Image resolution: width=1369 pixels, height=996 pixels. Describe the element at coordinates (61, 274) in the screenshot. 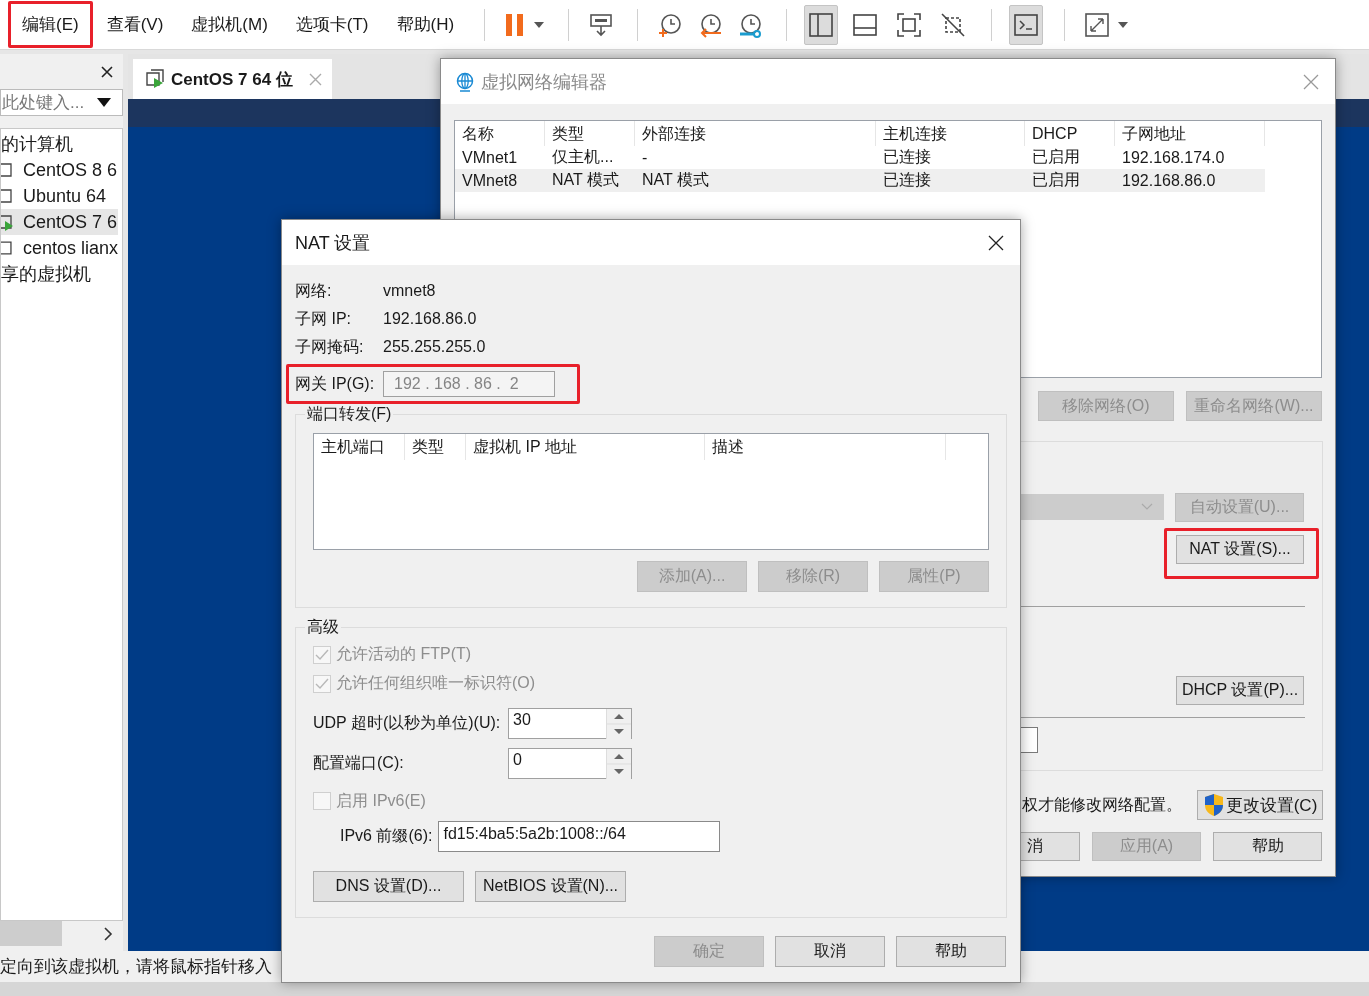

I see `tree-item: 享的虚拟机` at that location.